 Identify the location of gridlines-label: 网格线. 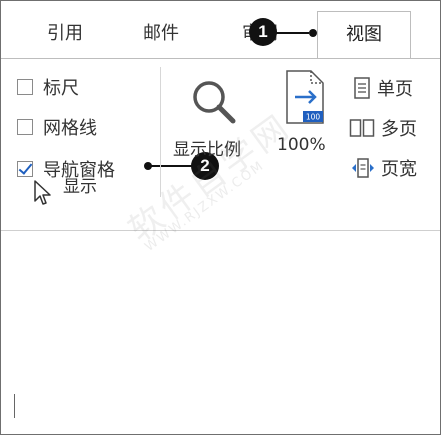
(70, 128).